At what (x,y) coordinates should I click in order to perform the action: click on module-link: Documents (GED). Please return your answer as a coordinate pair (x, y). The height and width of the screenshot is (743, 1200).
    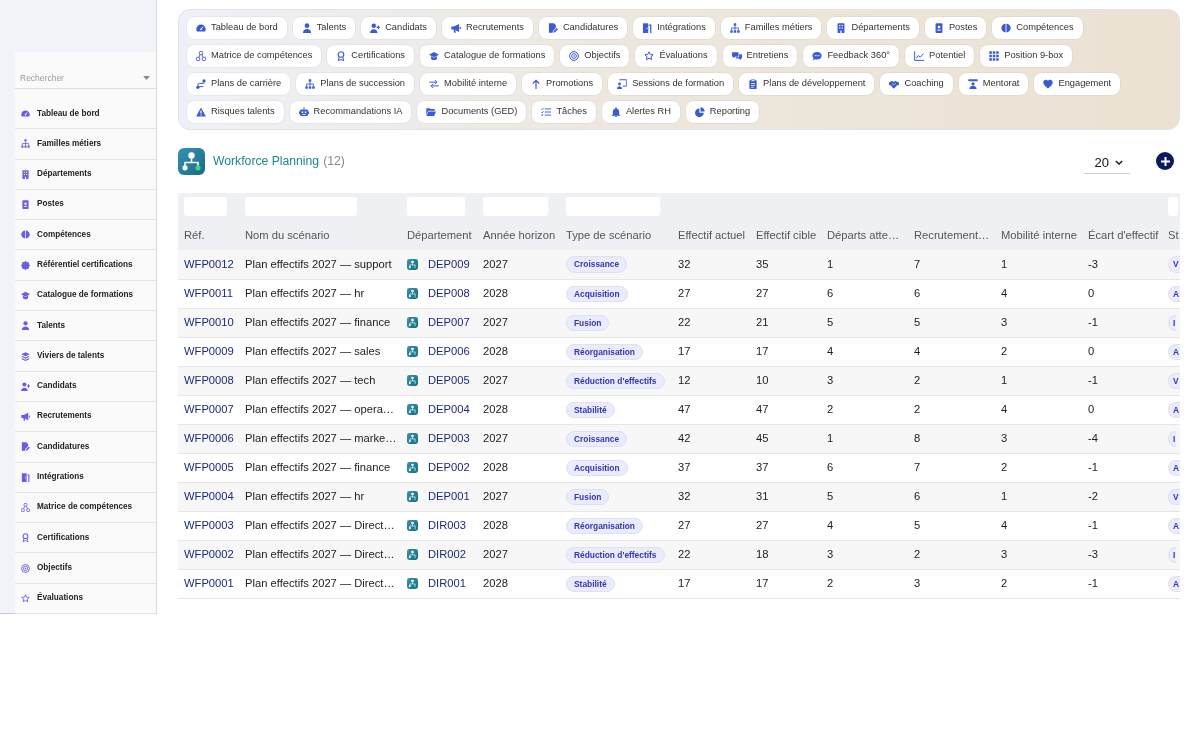
    Looking at the image, I should click on (472, 112).